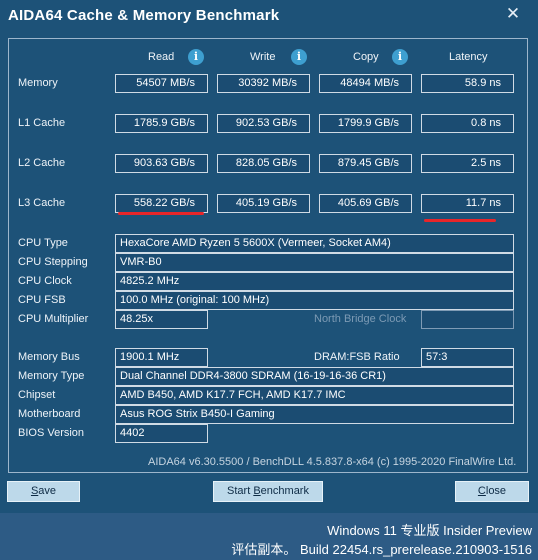 Image resolution: width=538 pixels, height=560 pixels. Describe the element at coordinates (161, 57) in the screenshot. I see `header-read: Read` at that location.